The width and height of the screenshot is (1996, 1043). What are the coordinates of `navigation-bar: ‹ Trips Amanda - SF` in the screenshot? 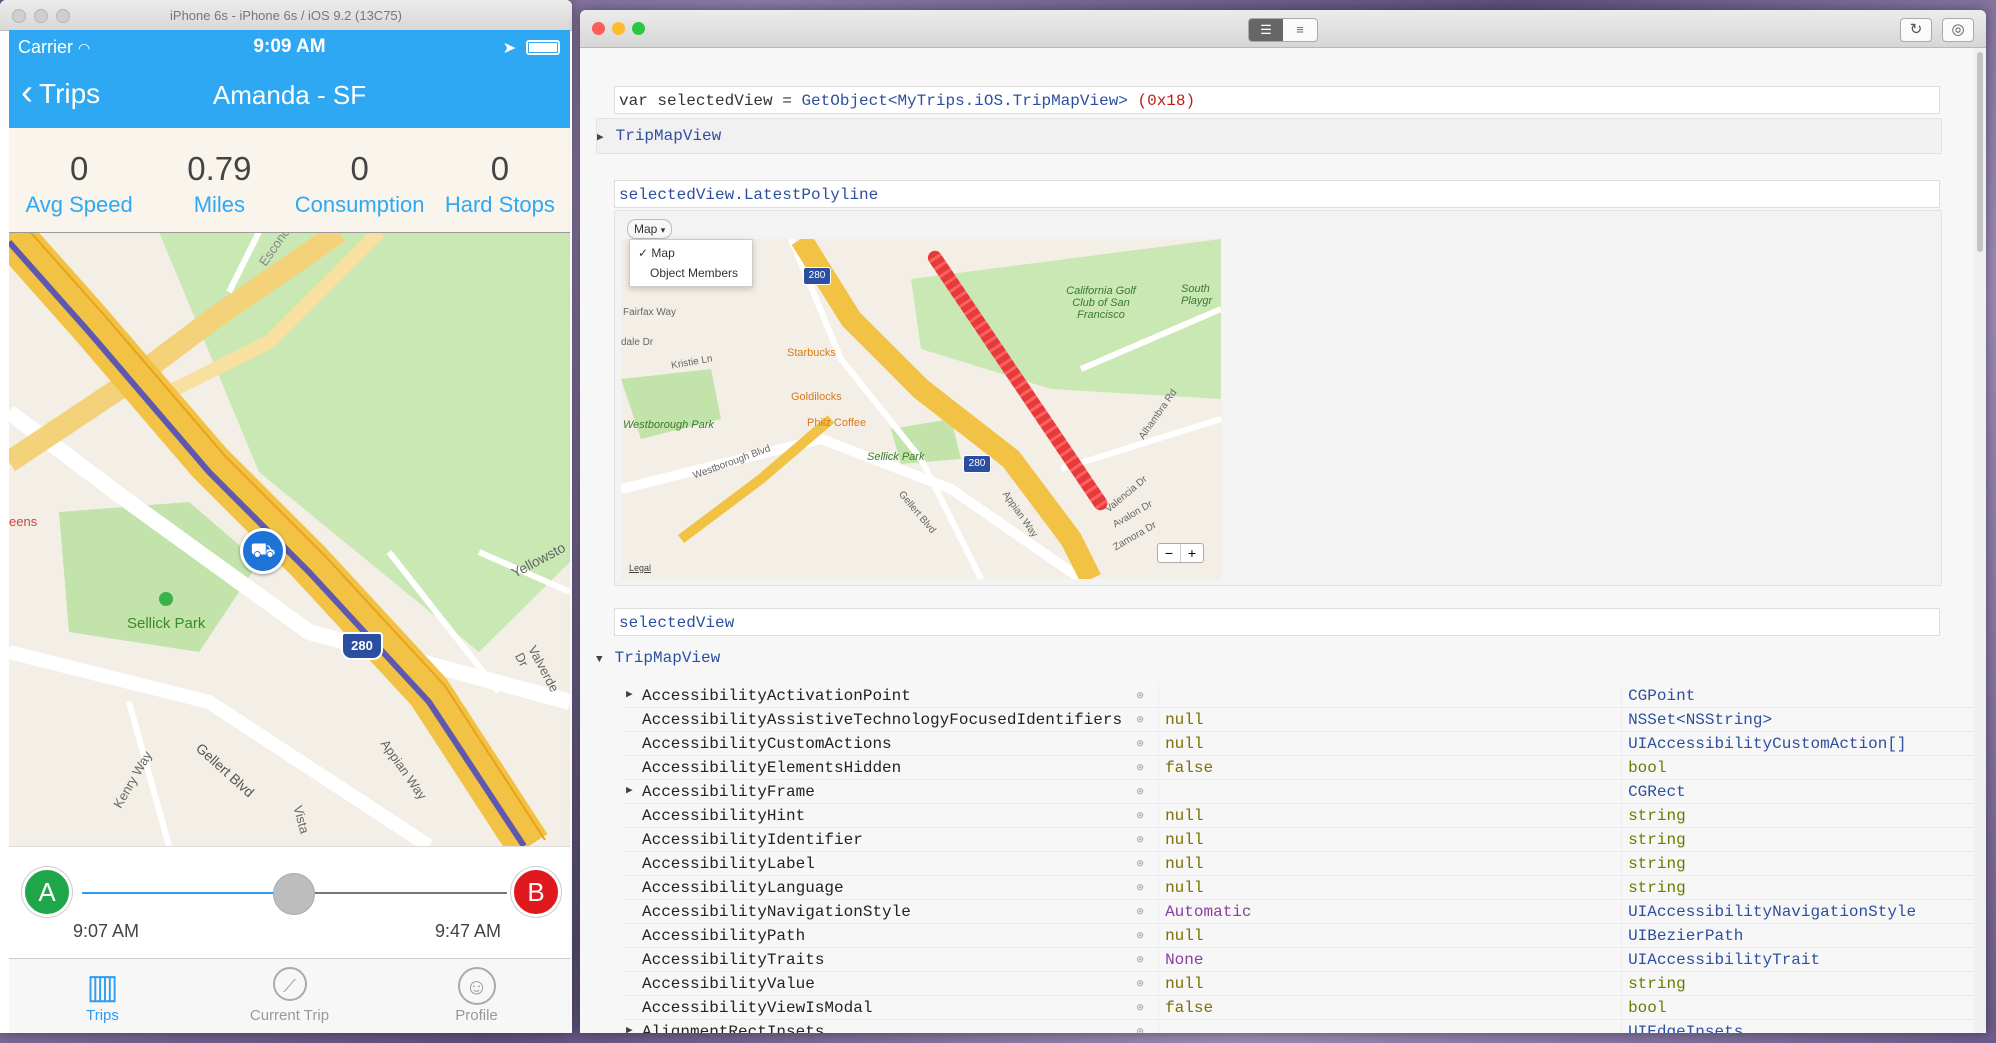 It's located at (289, 96).